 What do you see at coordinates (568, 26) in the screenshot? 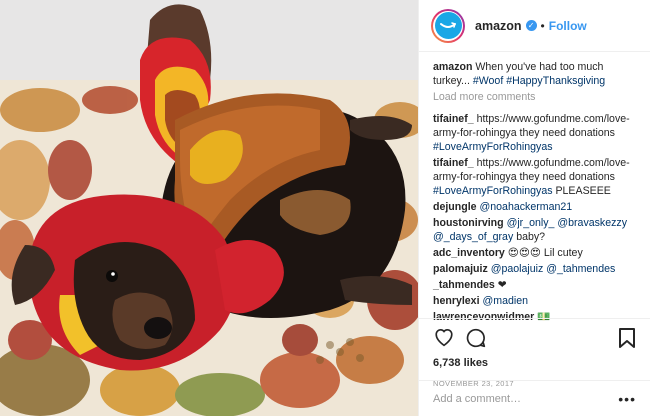
I see `follow-button: Follow` at bounding box center [568, 26].